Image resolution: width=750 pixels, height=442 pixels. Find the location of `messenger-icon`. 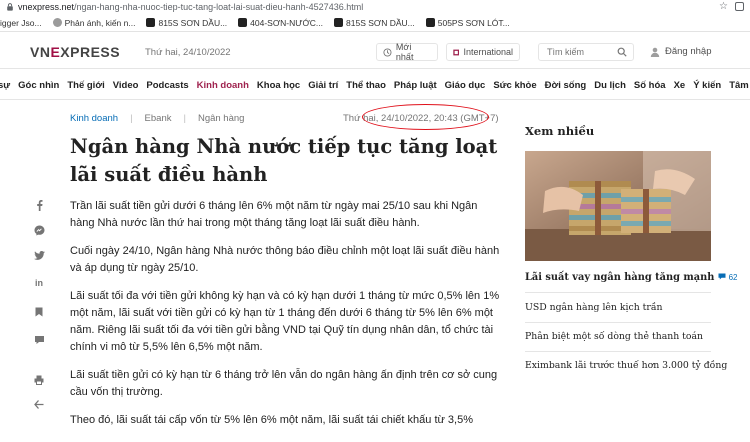

messenger-icon is located at coordinates (39, 230).